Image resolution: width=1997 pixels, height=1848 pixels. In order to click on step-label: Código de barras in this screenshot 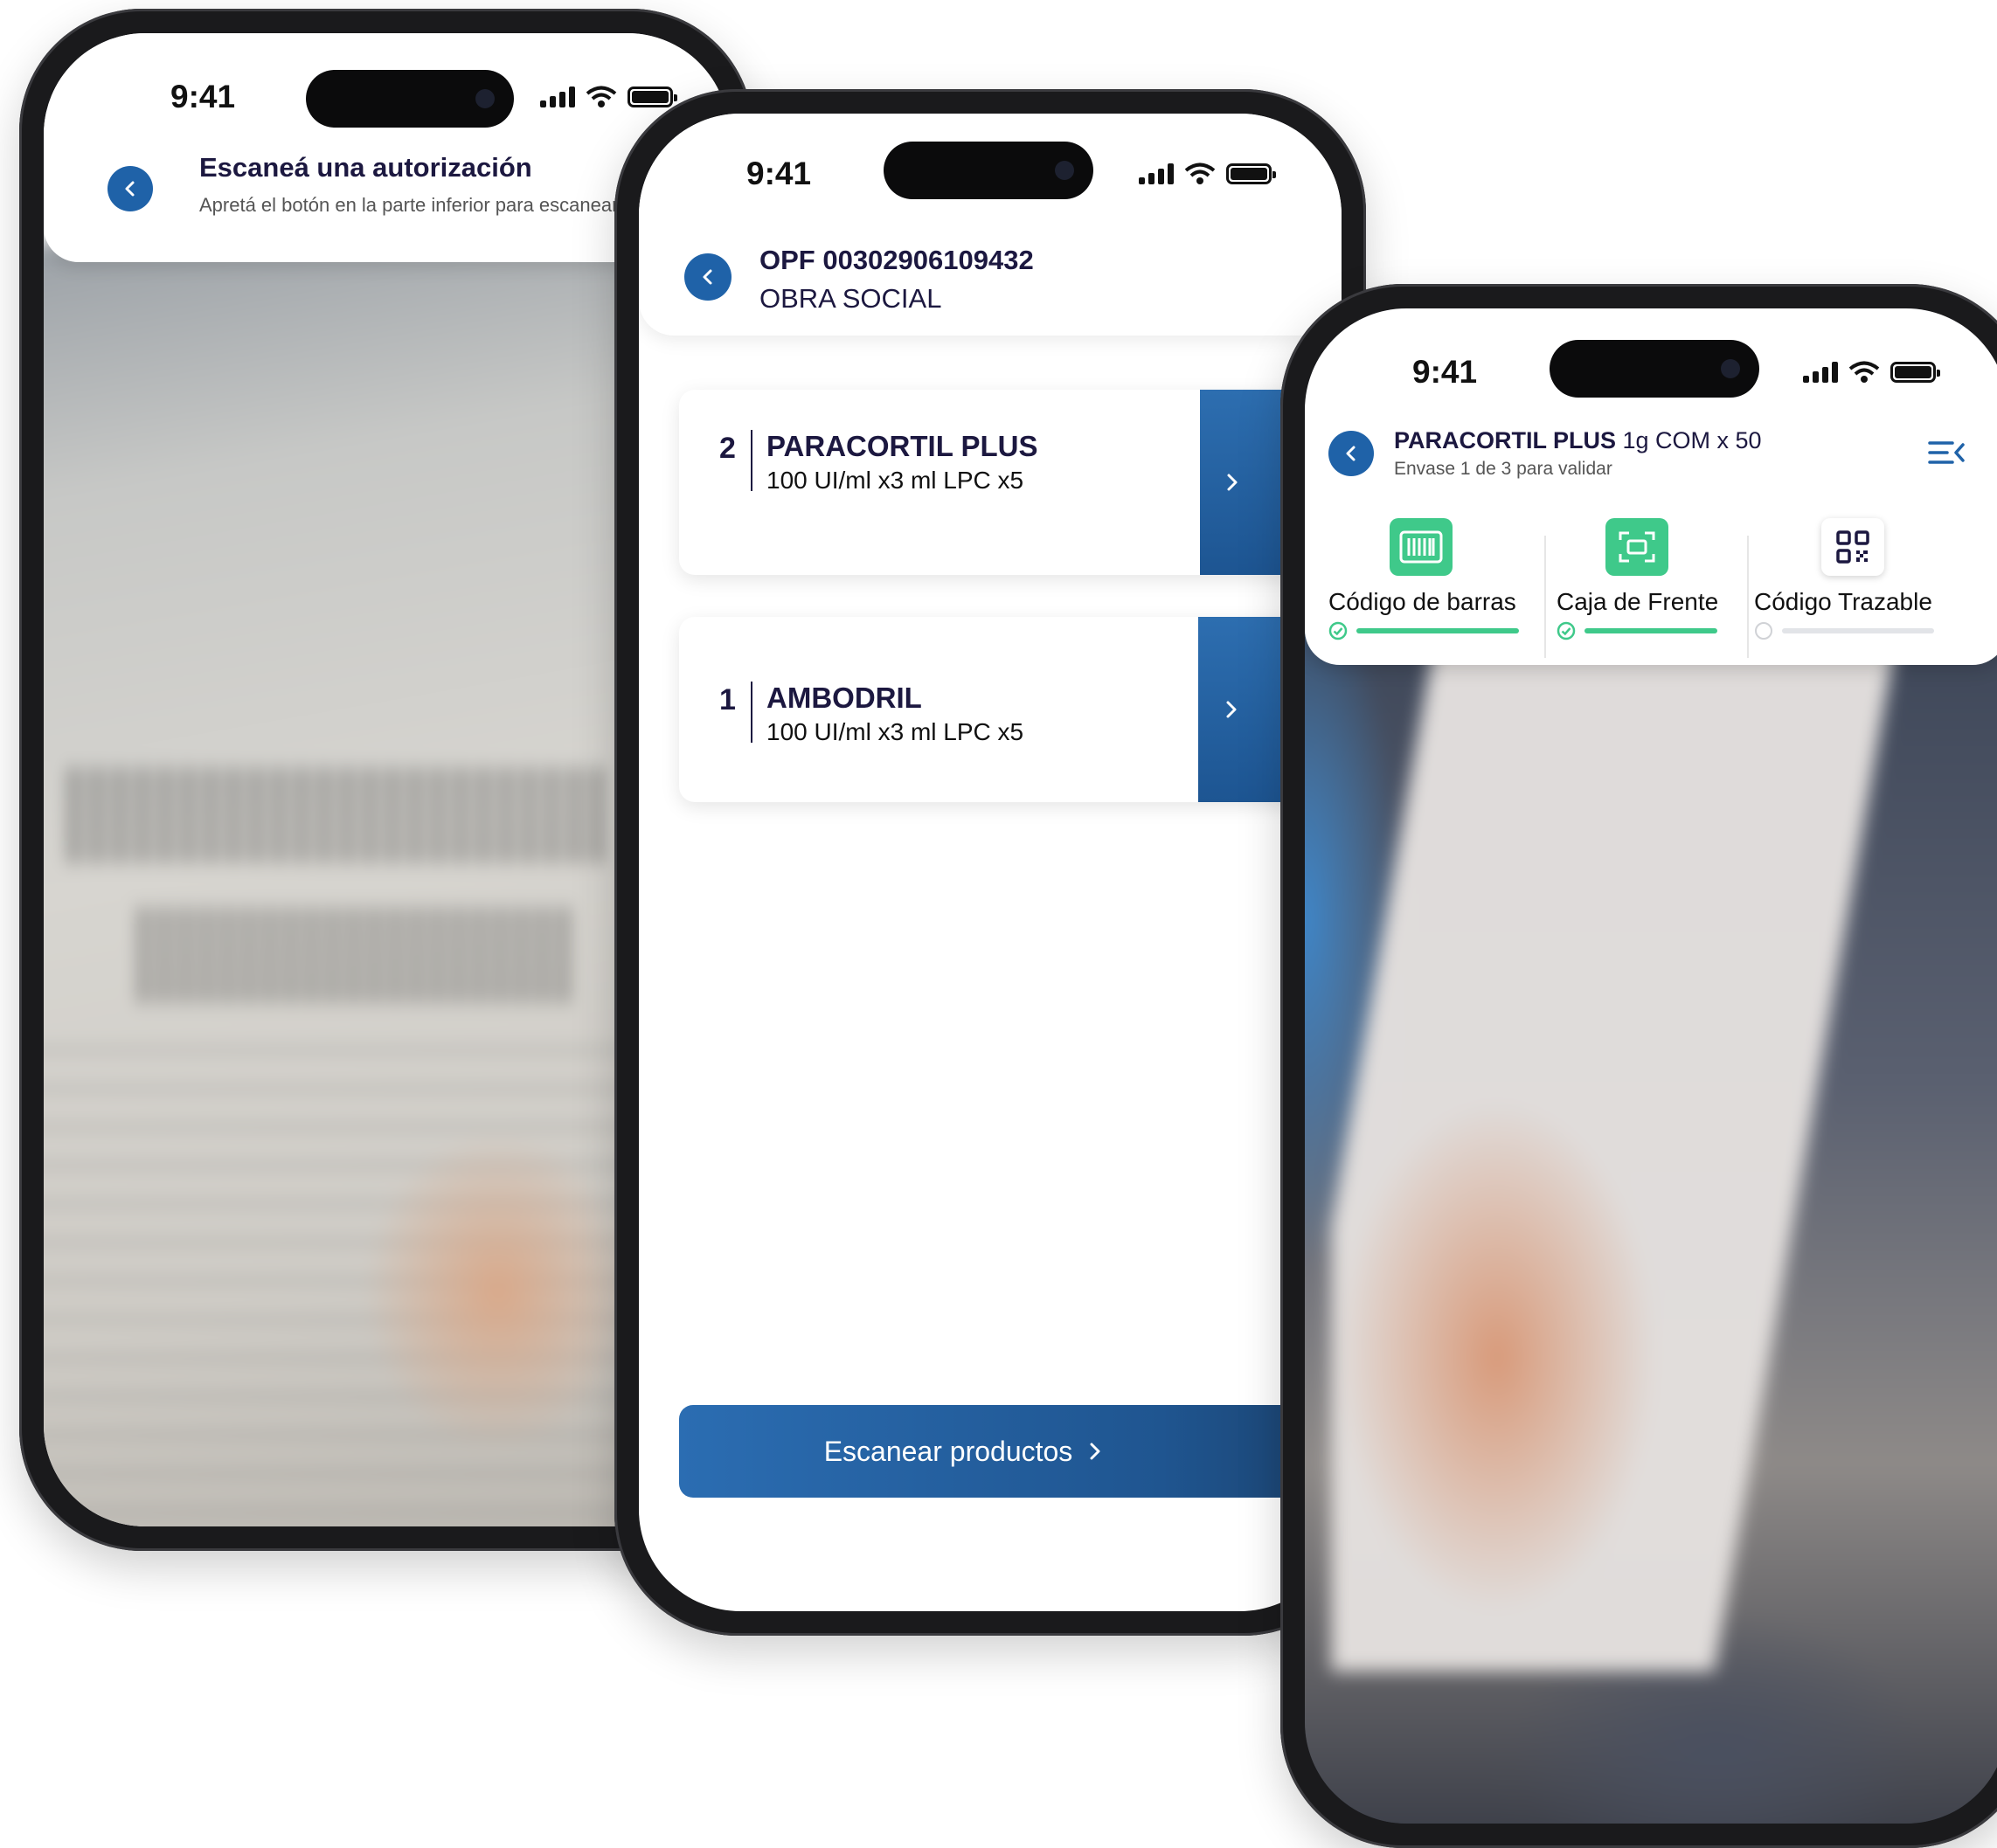, I will do `click(1422, 601)`.